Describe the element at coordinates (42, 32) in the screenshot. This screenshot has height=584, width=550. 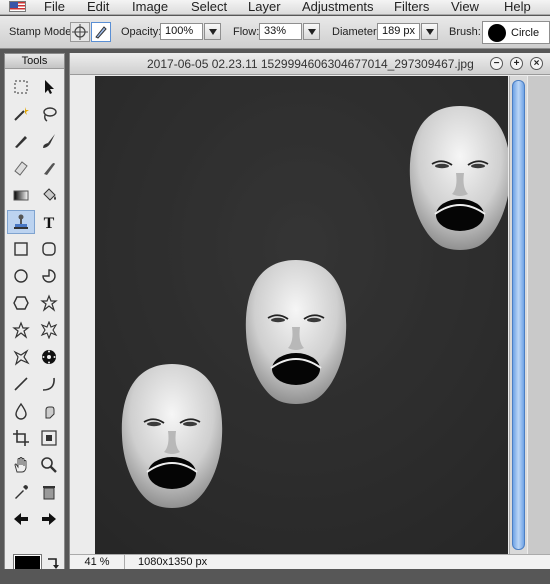
I see `stamp-mode-label: Stamp Mode:` at that location.